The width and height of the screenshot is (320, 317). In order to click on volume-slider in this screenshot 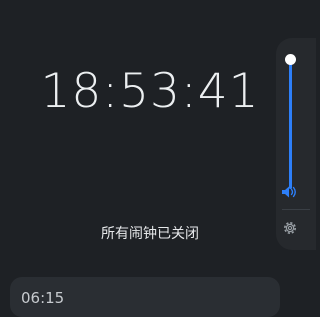, I will do `click(290, 122)`.